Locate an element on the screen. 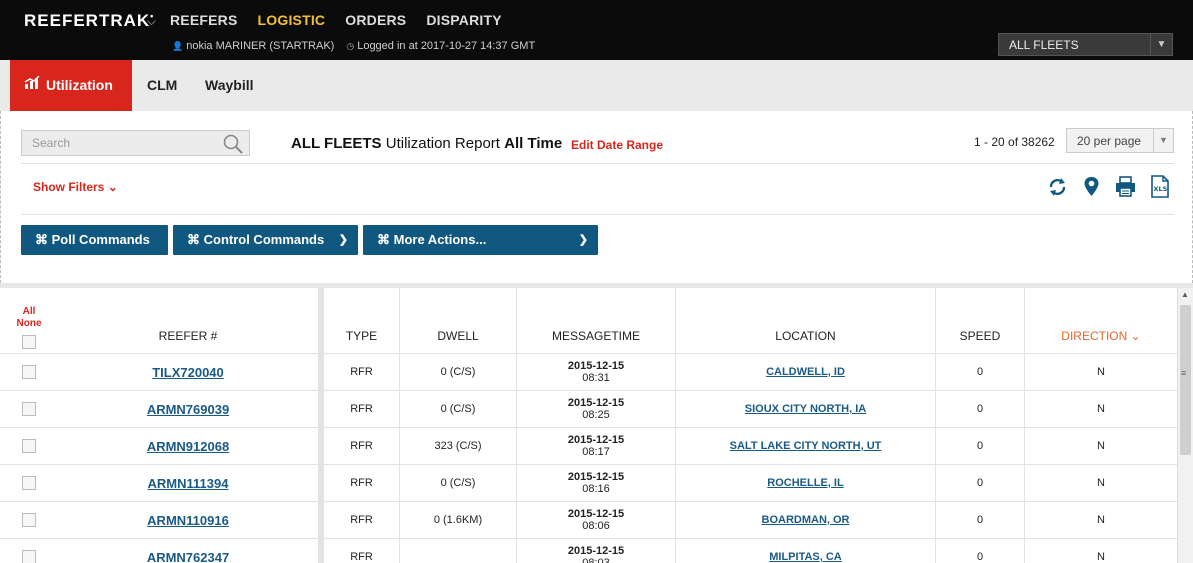 Image resolution: width=1193 pixels, height=563 pixels. direction-value: N is located at coordinates (1101, 520).